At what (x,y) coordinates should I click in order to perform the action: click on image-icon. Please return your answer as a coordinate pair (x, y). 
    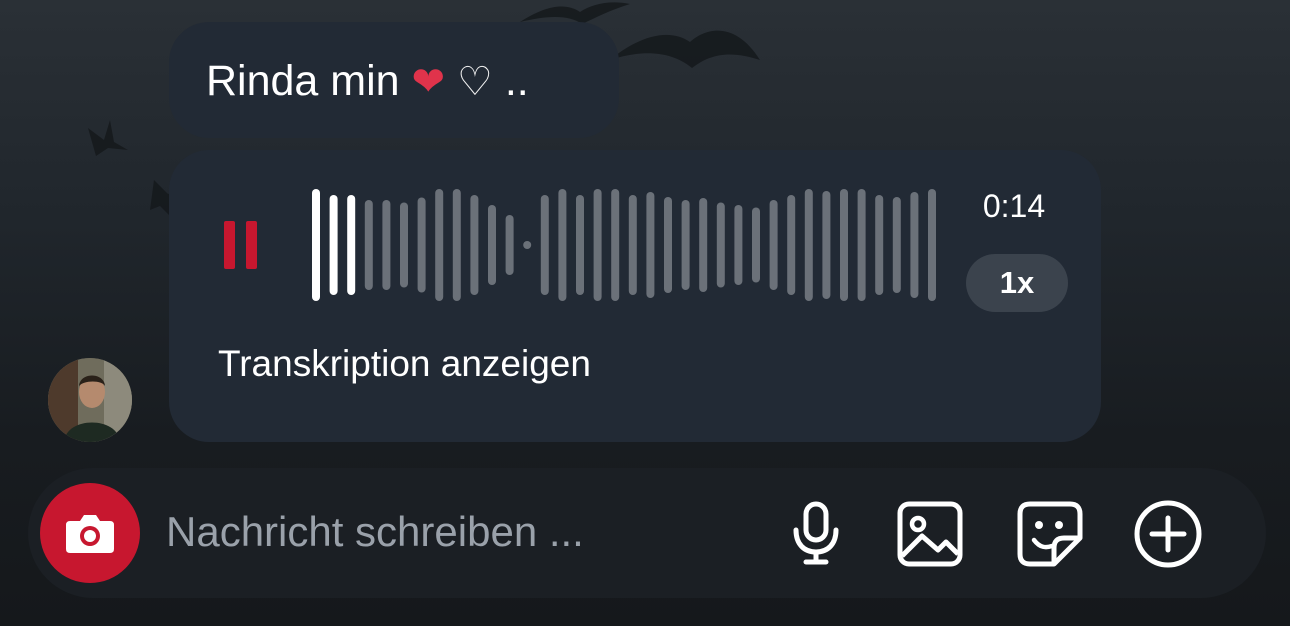
    Looking at the image, I should click on (930, 534).